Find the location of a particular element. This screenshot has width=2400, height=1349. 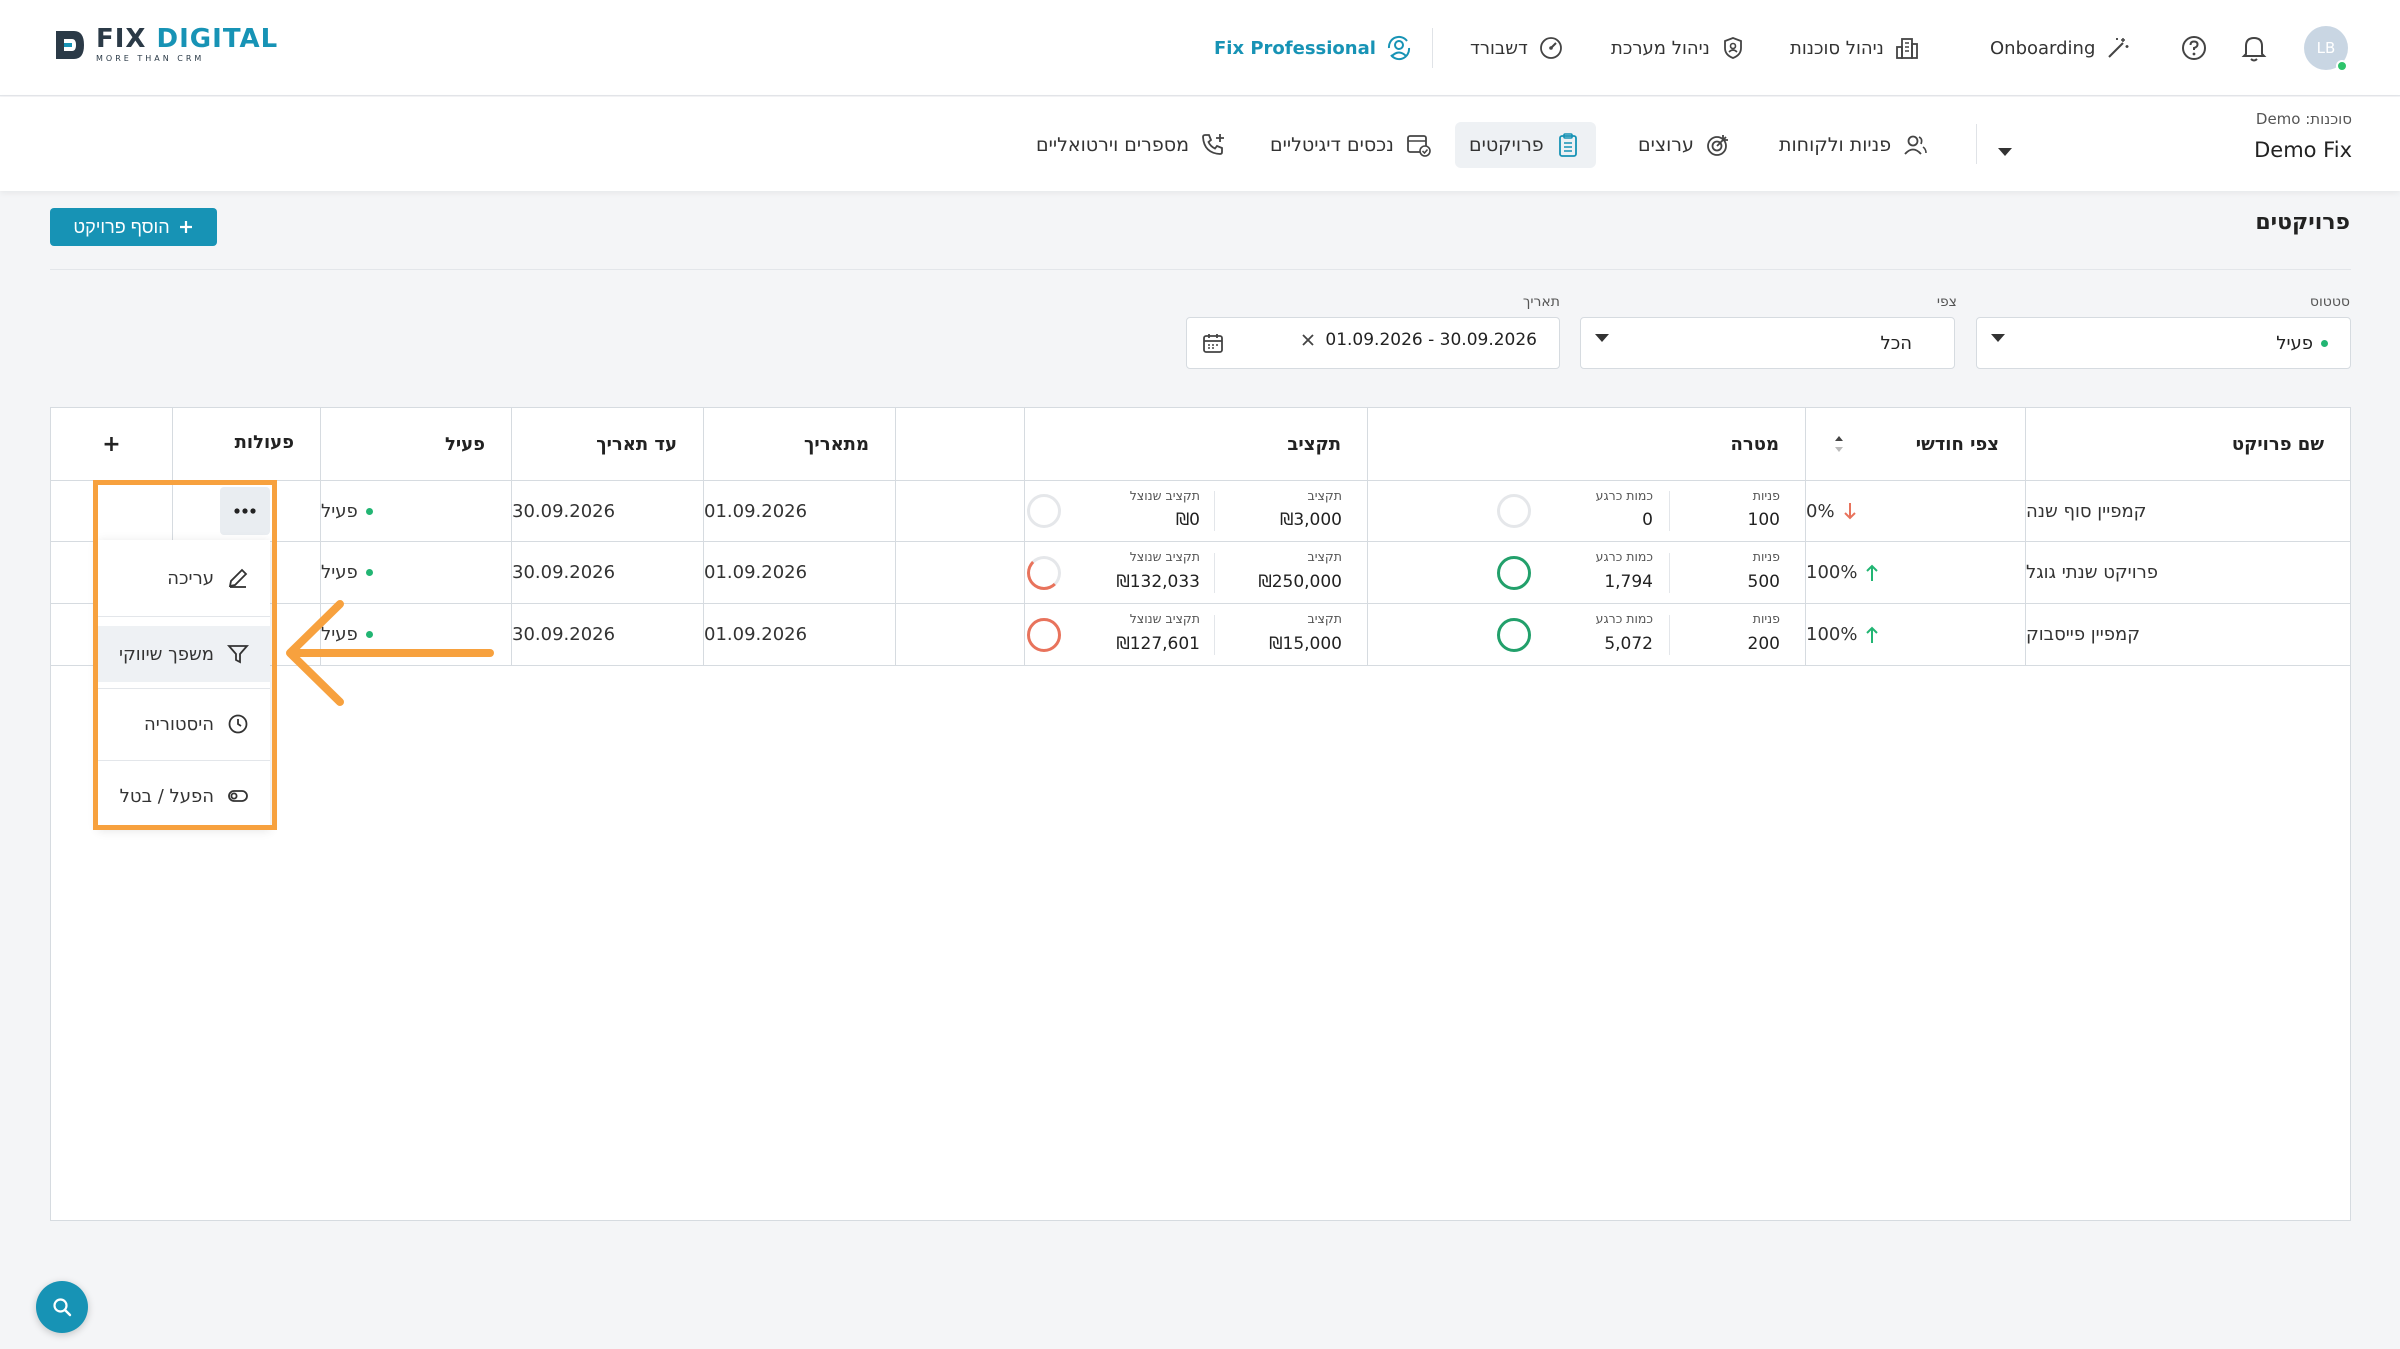

col-header-active: פעיל is located at coordinates (416, 444).